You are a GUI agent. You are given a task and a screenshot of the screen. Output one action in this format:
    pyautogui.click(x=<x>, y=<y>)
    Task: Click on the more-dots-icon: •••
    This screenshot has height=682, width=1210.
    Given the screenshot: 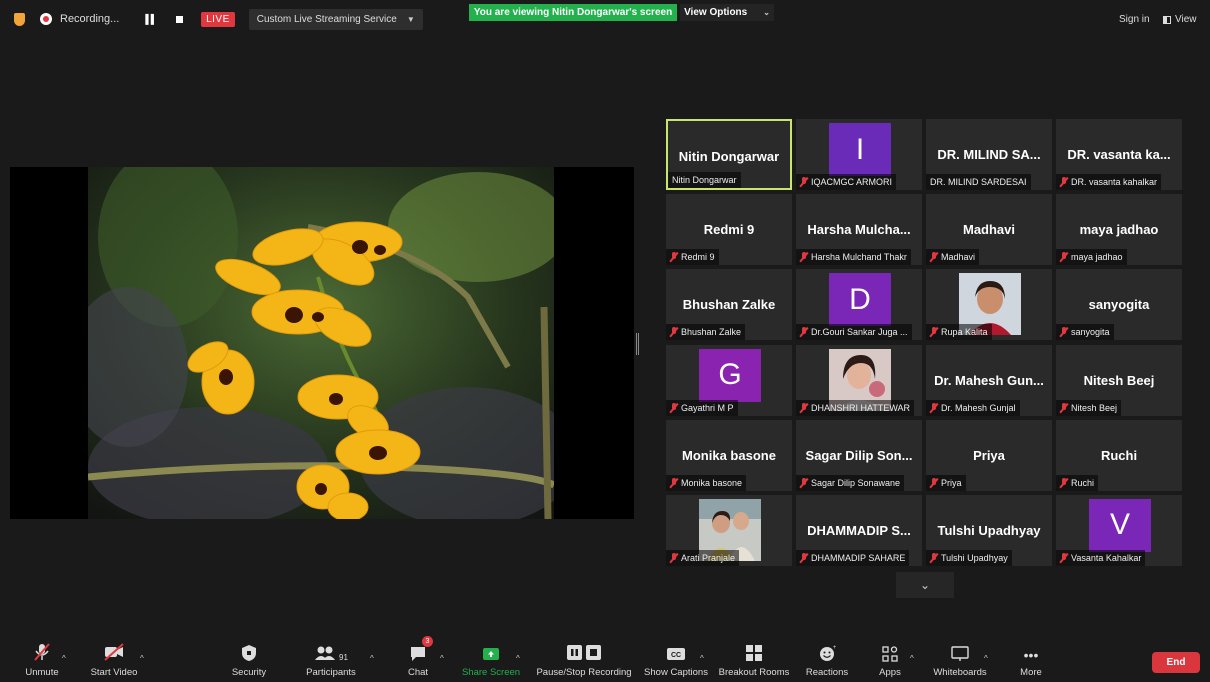 What is the action you would take?
    pyautogui.click(x=1031, y=655)
    